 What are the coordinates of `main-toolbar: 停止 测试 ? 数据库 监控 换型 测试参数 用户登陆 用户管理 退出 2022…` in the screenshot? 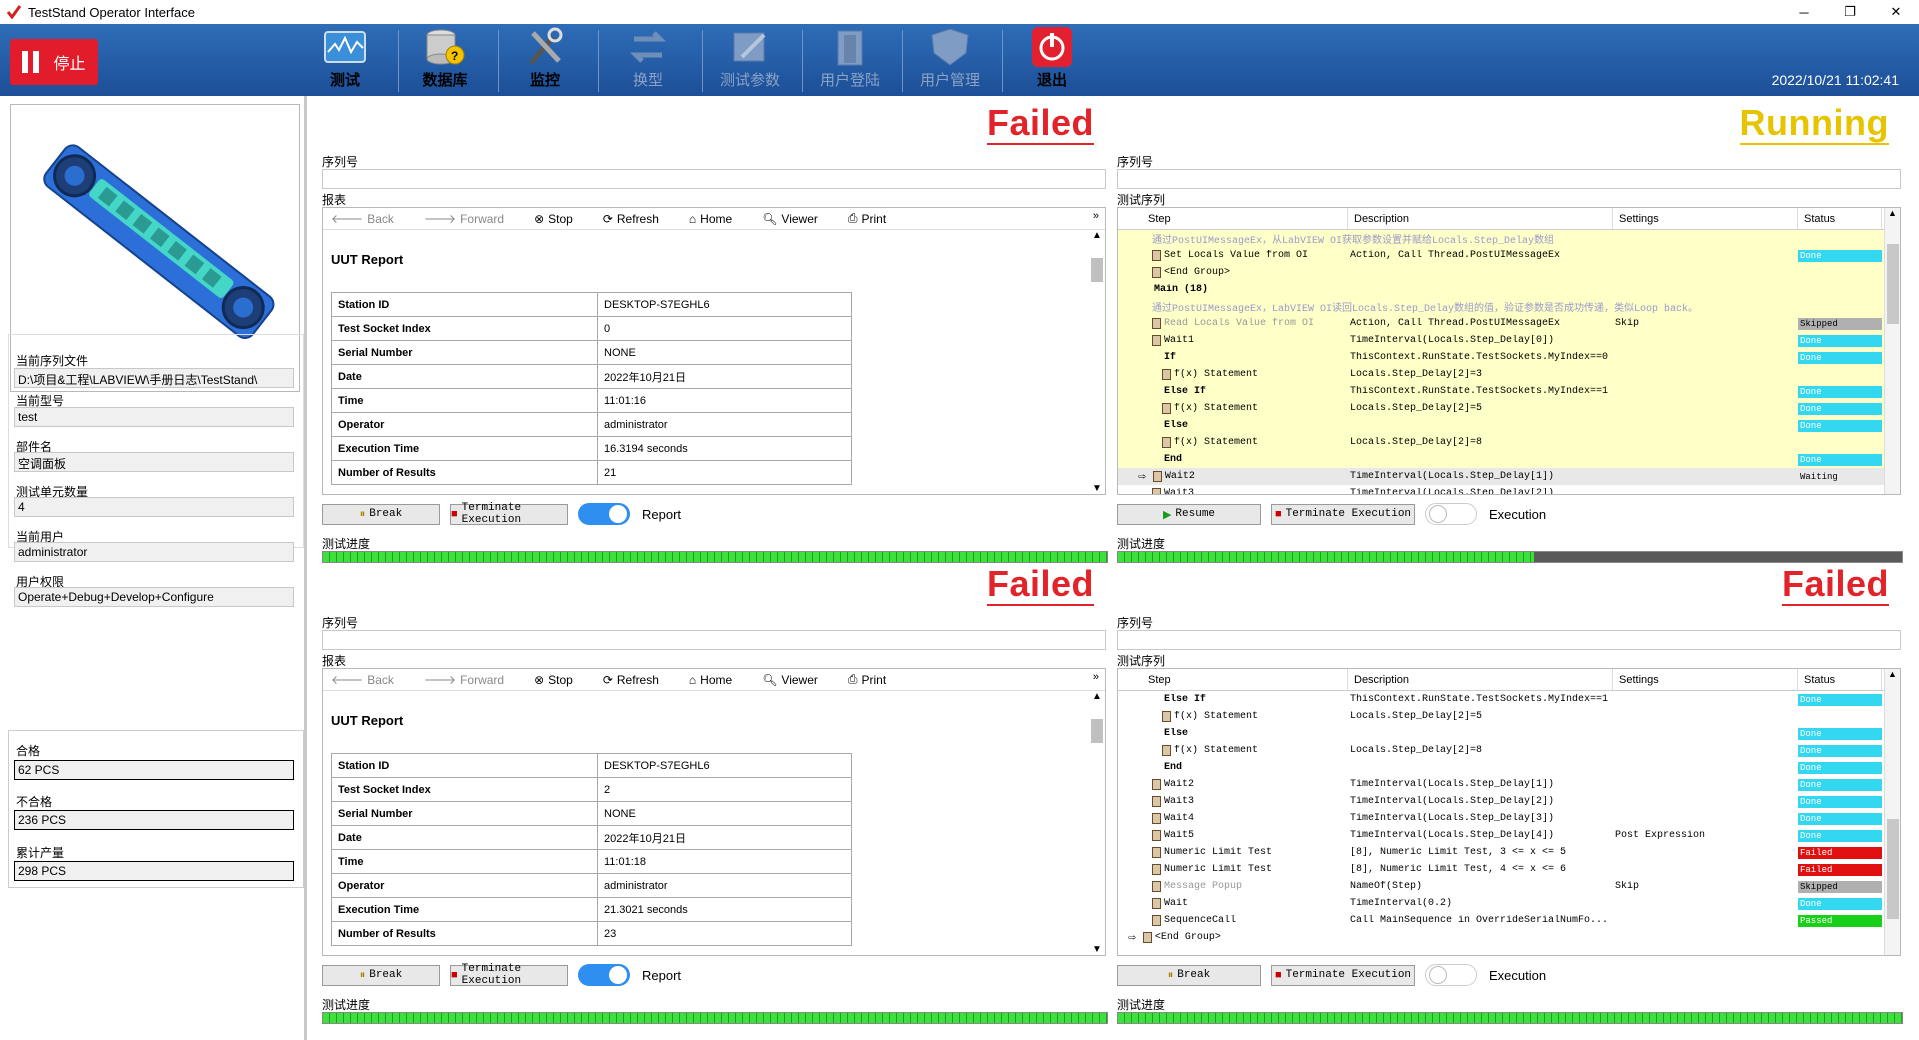 It's located at (959, 60).